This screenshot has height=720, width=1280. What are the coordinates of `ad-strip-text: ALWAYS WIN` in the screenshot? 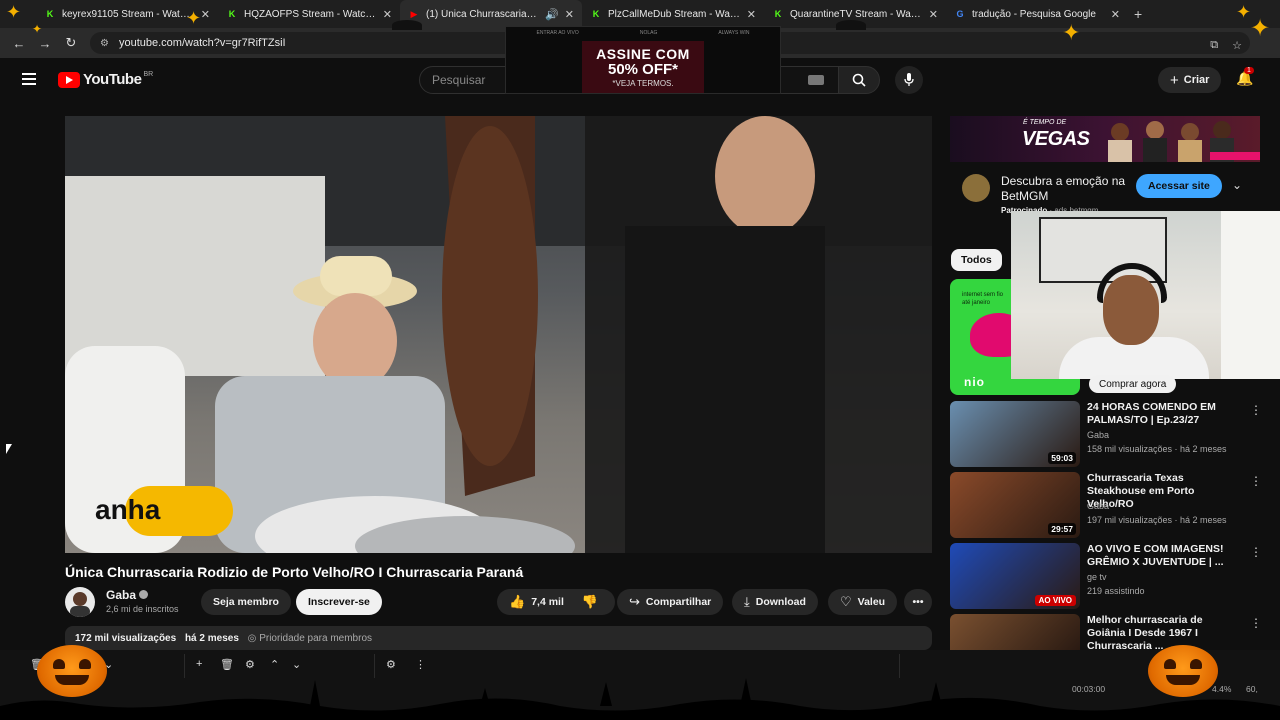 It's located at (734, 33).